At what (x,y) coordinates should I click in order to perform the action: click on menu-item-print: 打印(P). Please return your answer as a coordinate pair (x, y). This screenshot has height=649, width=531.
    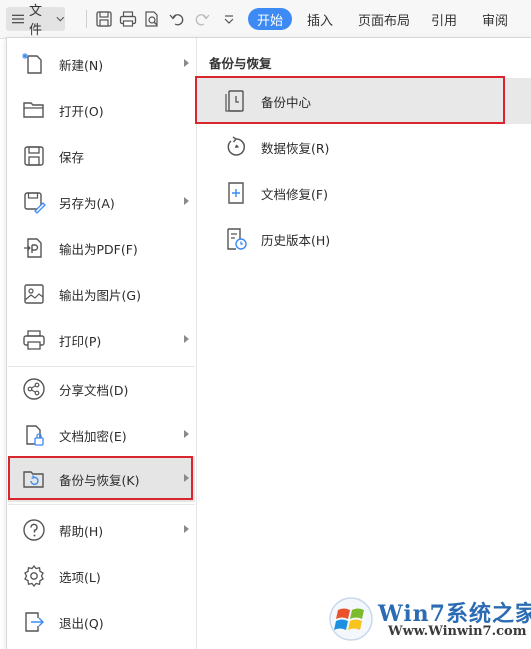
    Looking at the image, I should click on (101, 340).